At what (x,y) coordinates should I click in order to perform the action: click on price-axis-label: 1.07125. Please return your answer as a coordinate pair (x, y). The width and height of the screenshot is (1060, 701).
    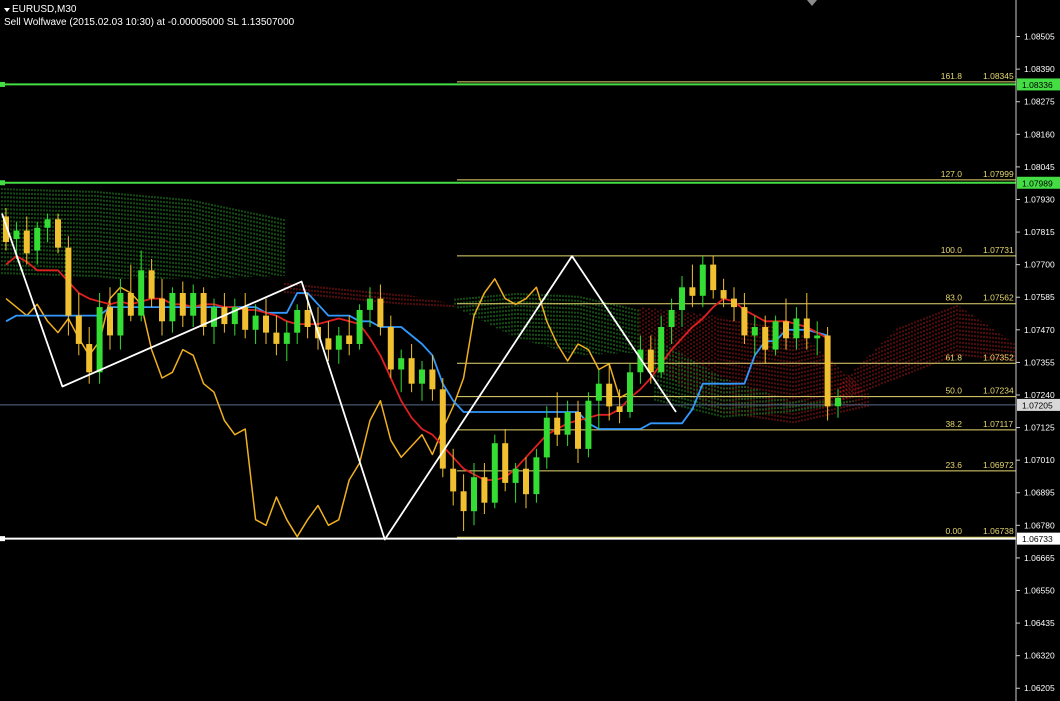
    Looking at the image, I should click on (1039, 428).